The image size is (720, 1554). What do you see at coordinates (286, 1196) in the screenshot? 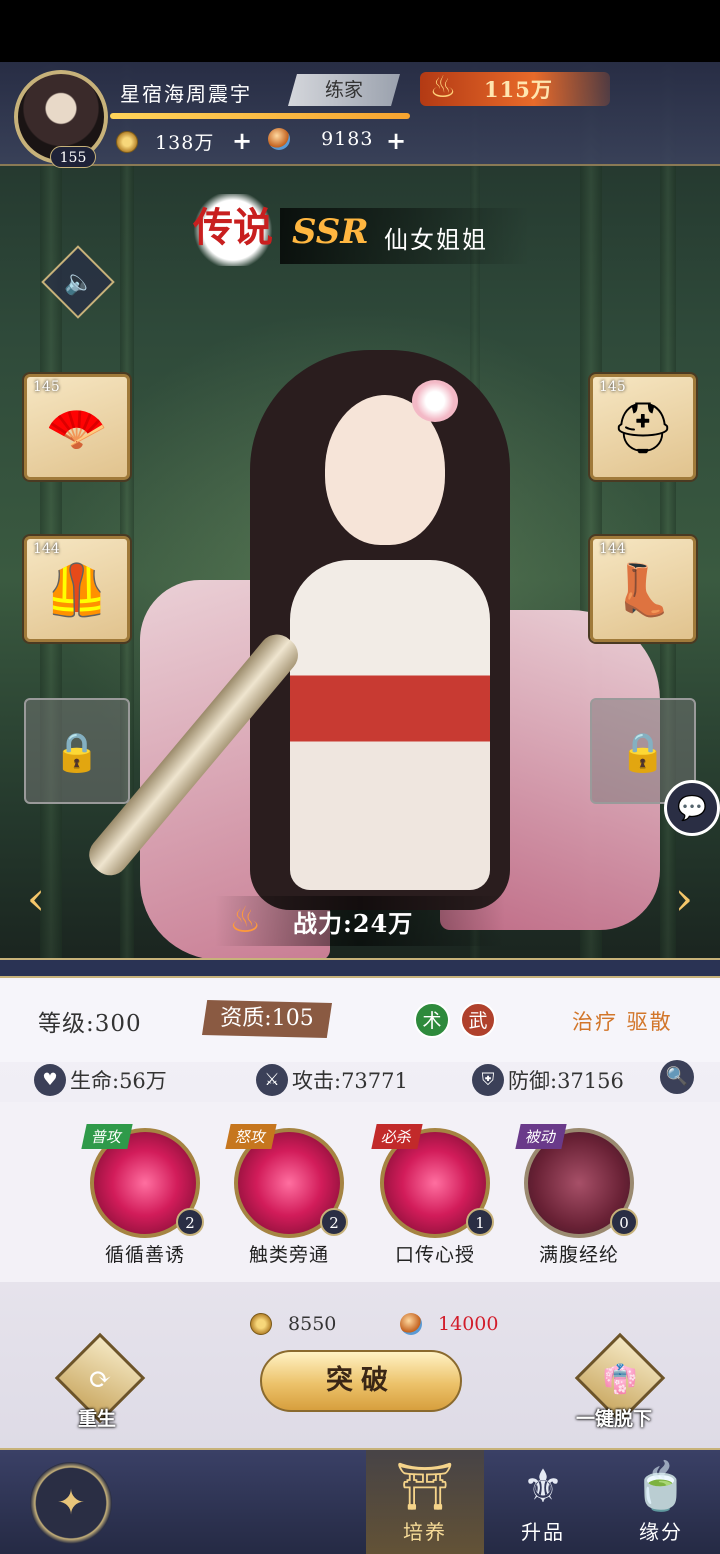
I see `skill-rage: 怒攻 2 触类旁通` at bounding box center [286, 1196].